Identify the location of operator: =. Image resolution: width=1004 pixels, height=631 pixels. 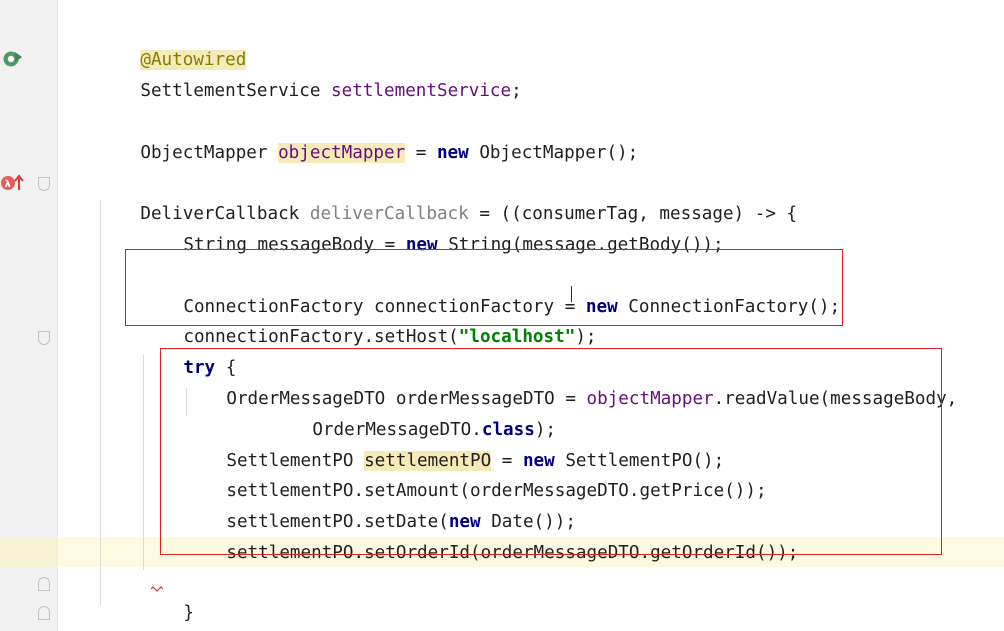
(421, 153).